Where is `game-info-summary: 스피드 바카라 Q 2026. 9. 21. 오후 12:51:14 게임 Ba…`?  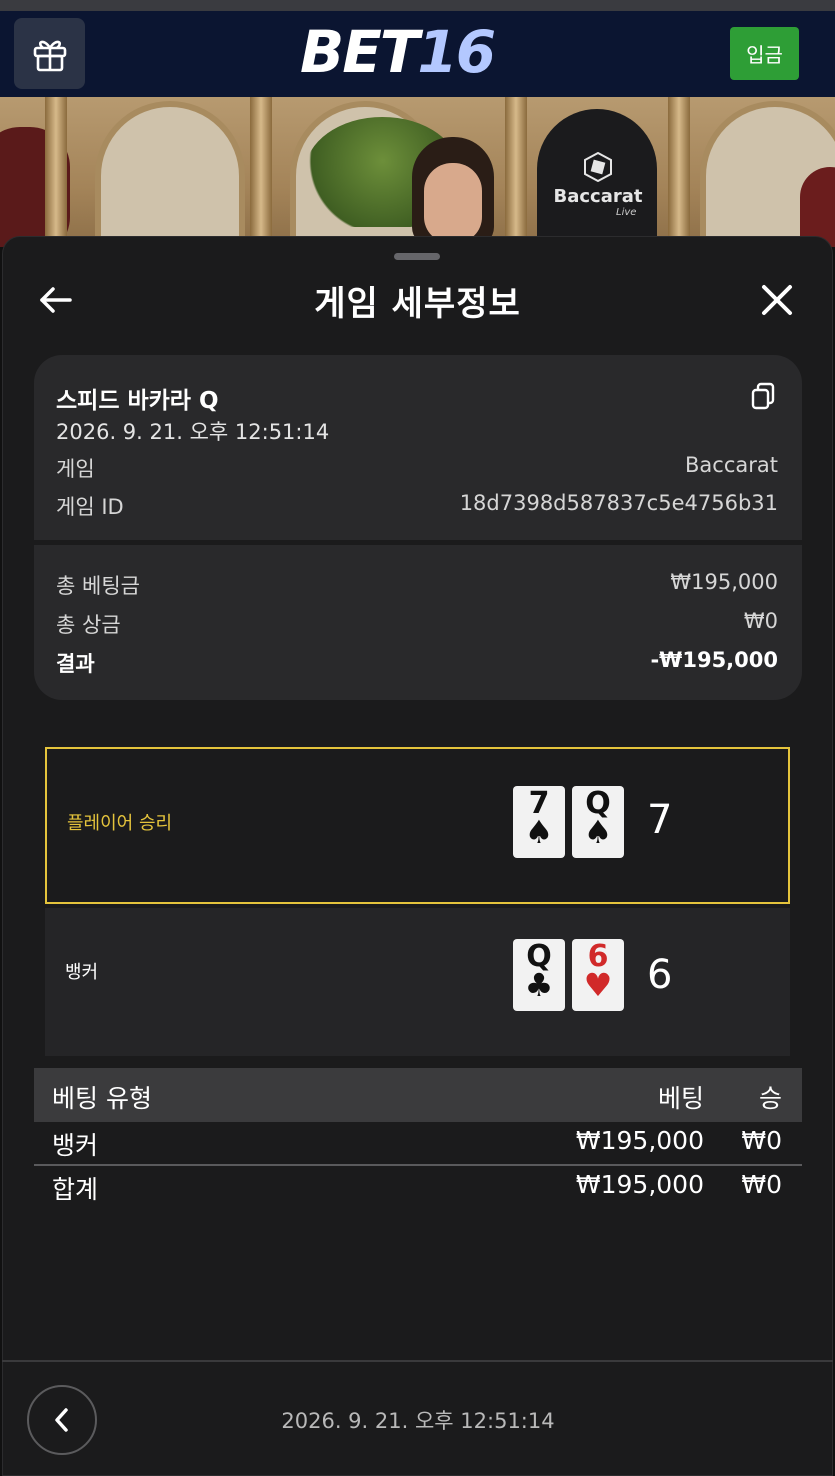
game-info-summary: 스피드 바카라 Q 2026. 9. 21. 오후 12:51:14 게임 Ba… is located at coordinates (418, 447).